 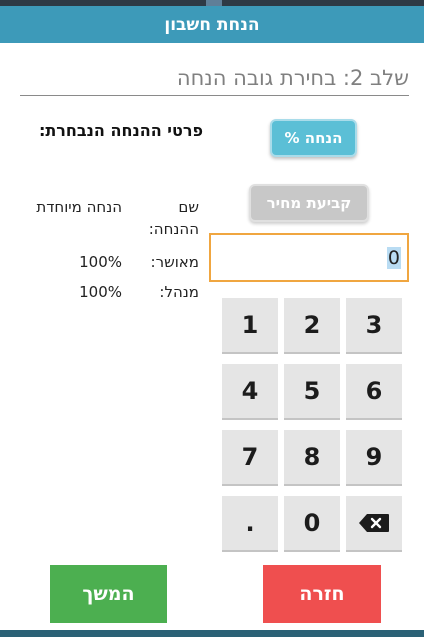 I want to click on key-2: 2, so click(x=312, y=326).